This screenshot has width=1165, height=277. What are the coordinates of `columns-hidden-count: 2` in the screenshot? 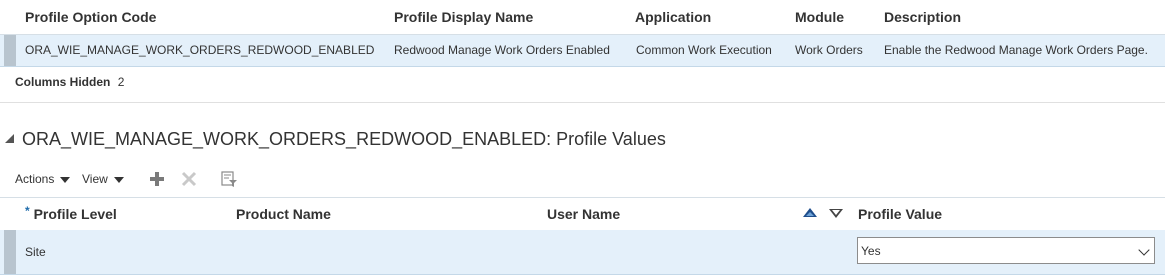 It's located at (121, 82).